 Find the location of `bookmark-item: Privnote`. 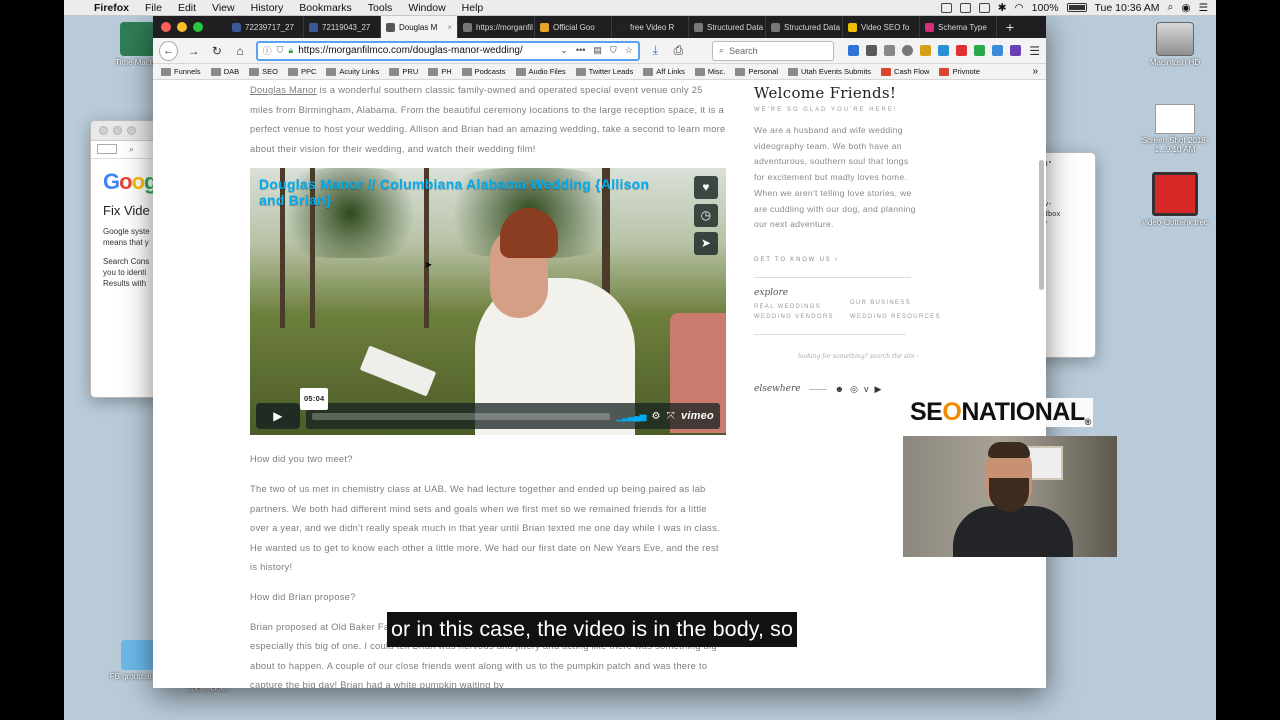

bookmark-item: Privnote is located at coordinates (959, 71).